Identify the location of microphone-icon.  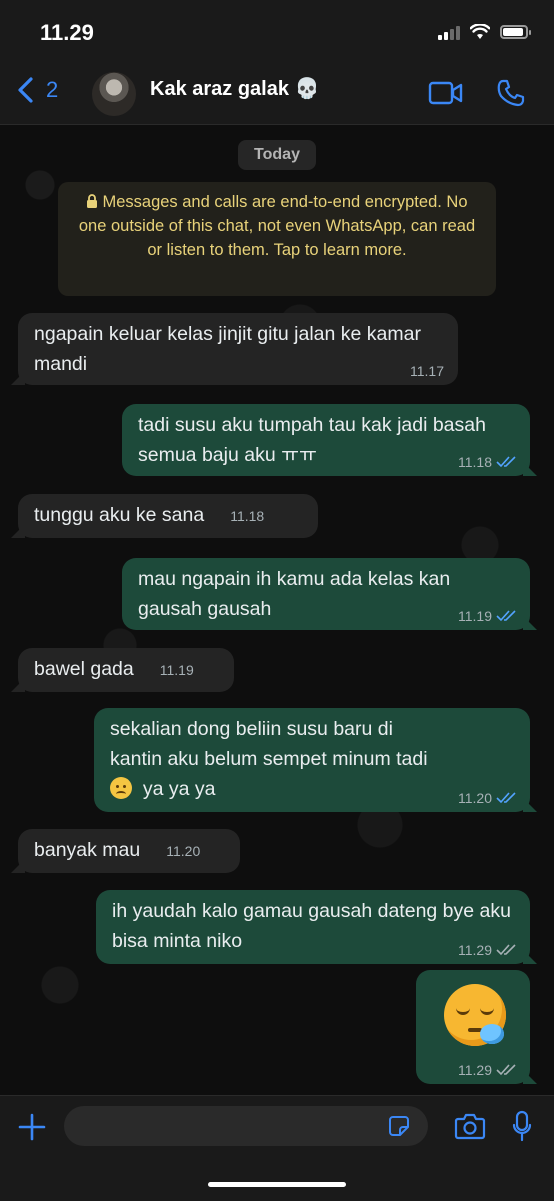
(522, 1126).